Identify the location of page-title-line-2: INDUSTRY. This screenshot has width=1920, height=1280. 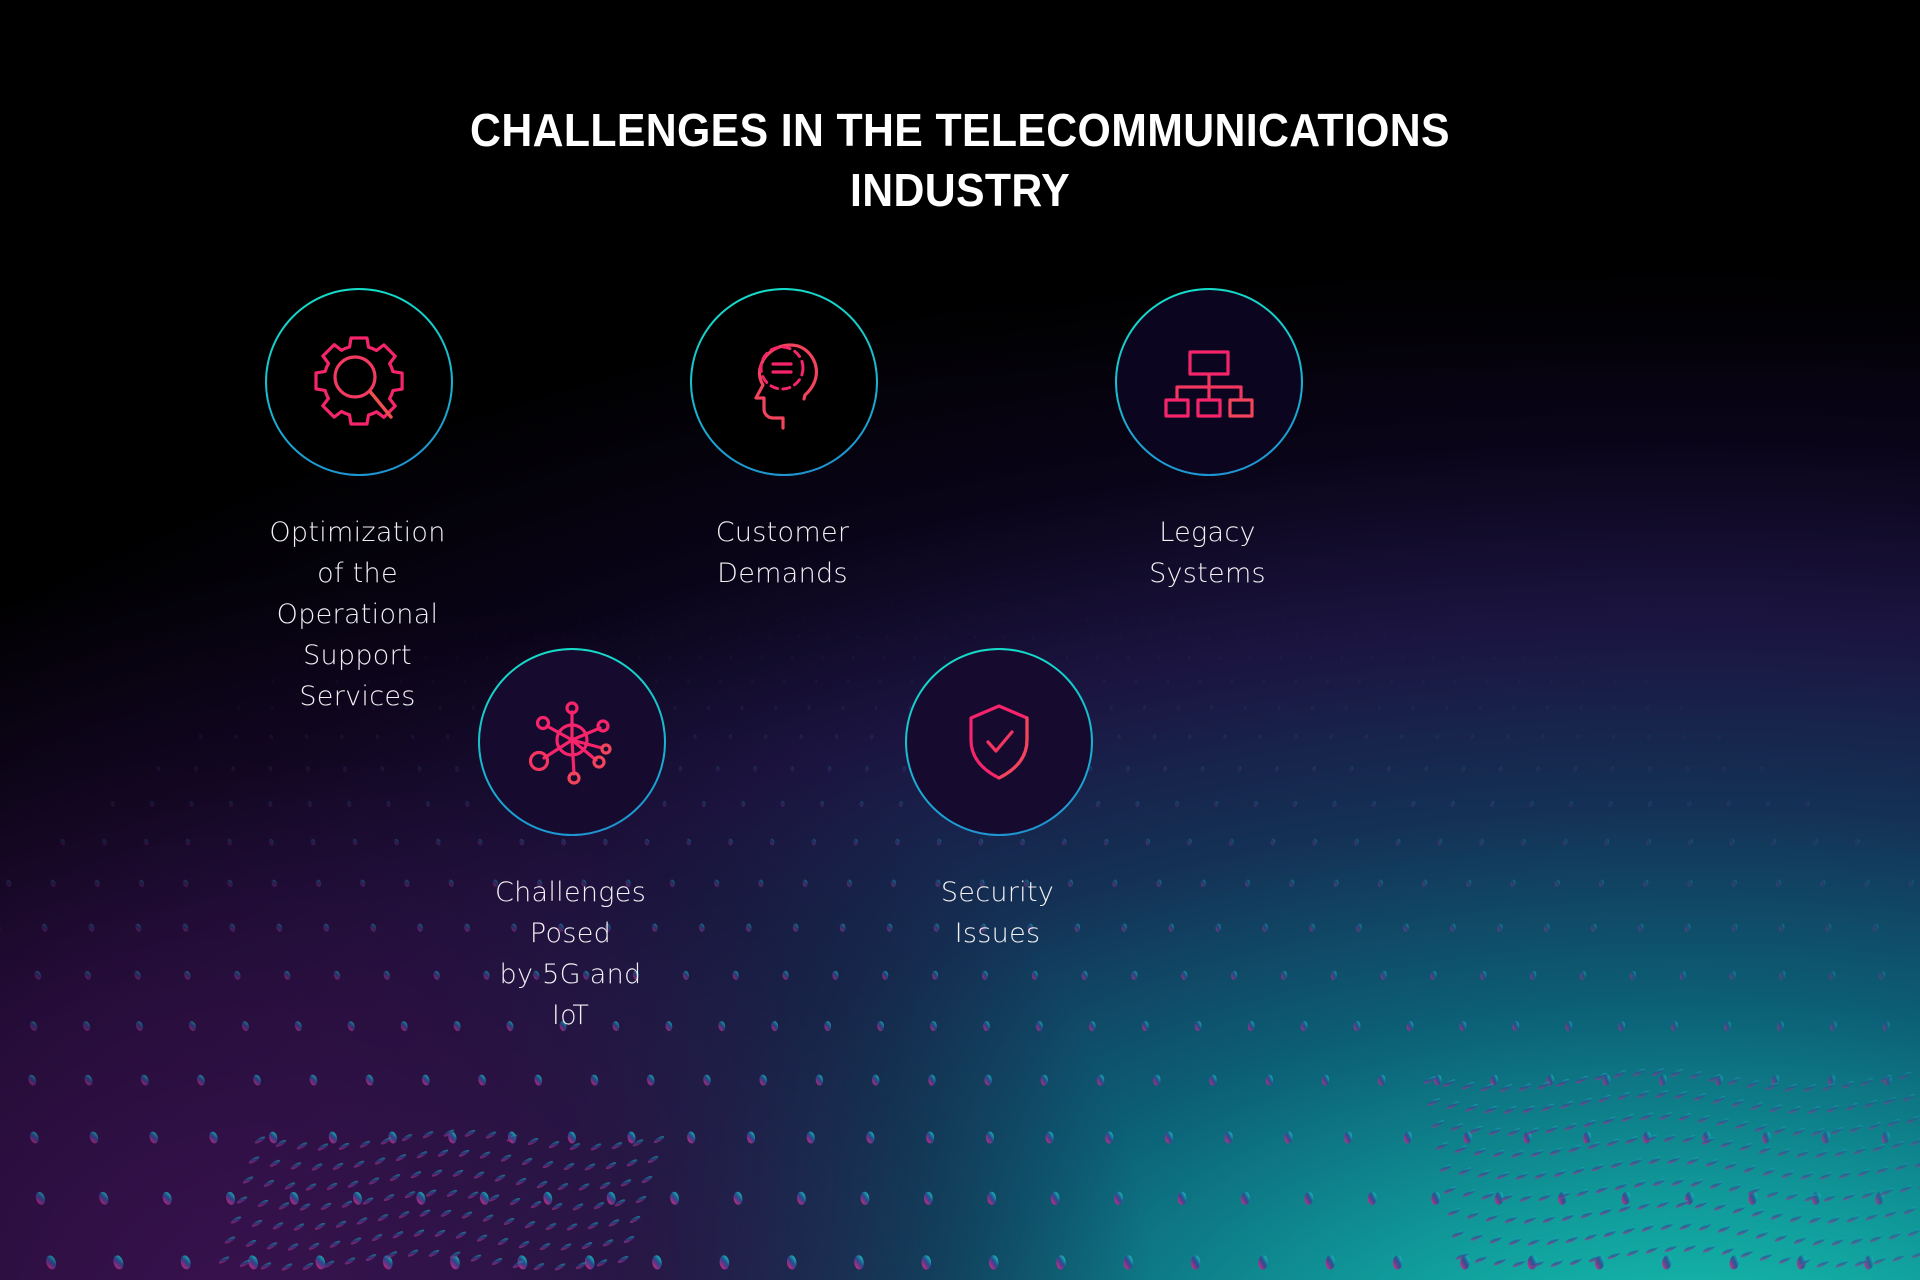
(960, 190).